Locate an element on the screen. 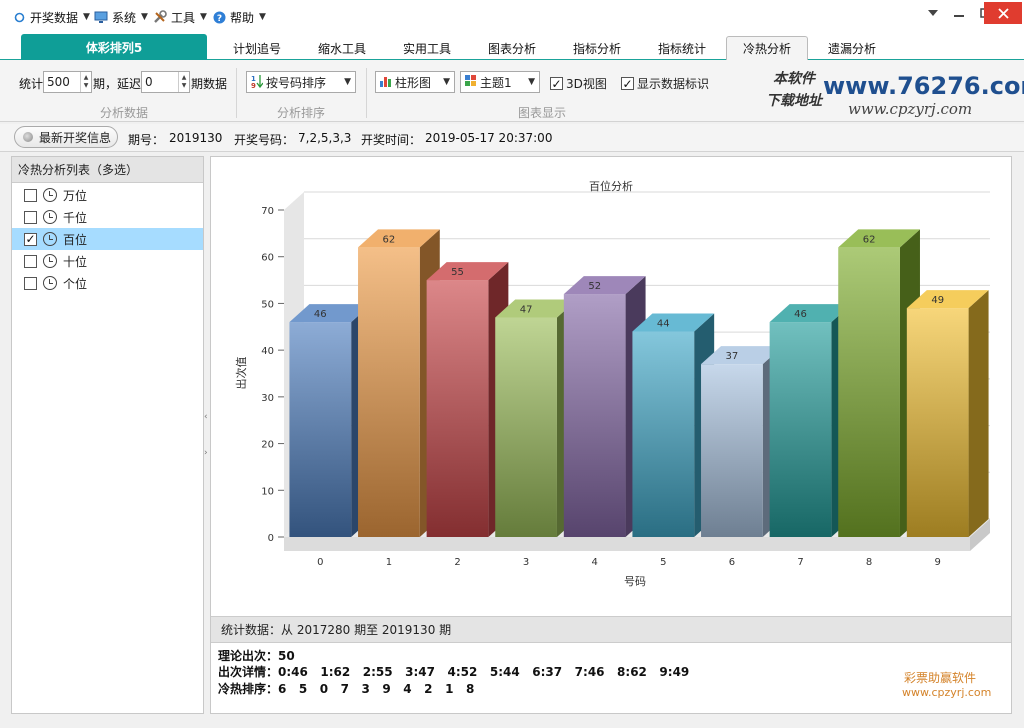 This screenshot has height=728, width=1024. chart-type-select: 柱形图 ▼ is located at coordinates (415, 82).